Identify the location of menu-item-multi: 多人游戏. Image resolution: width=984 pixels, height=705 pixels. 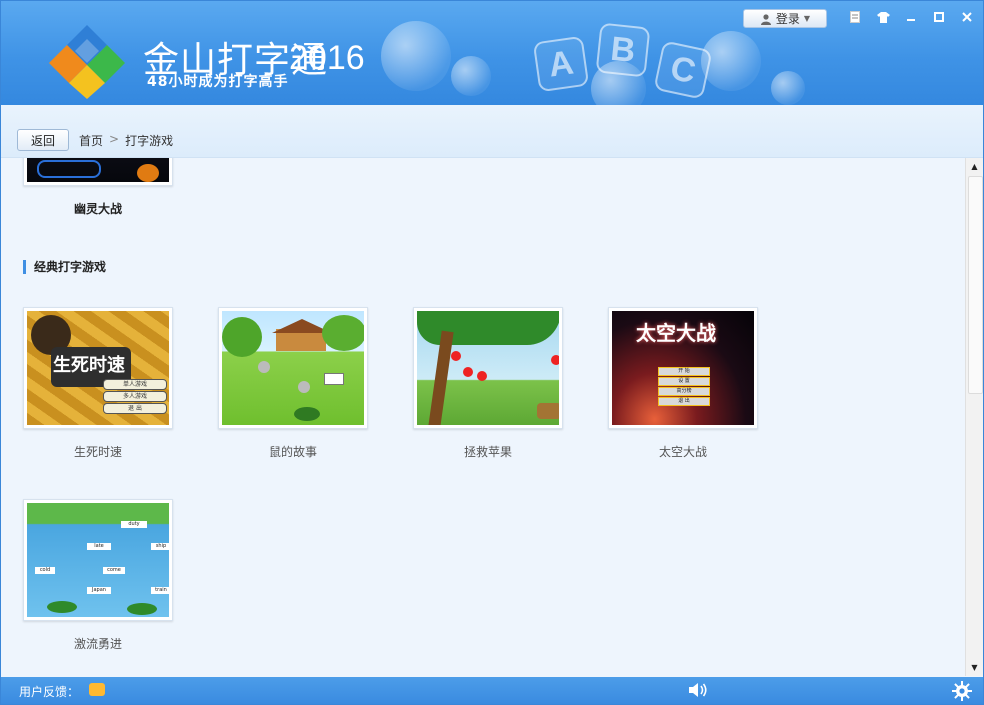
(135, 396).